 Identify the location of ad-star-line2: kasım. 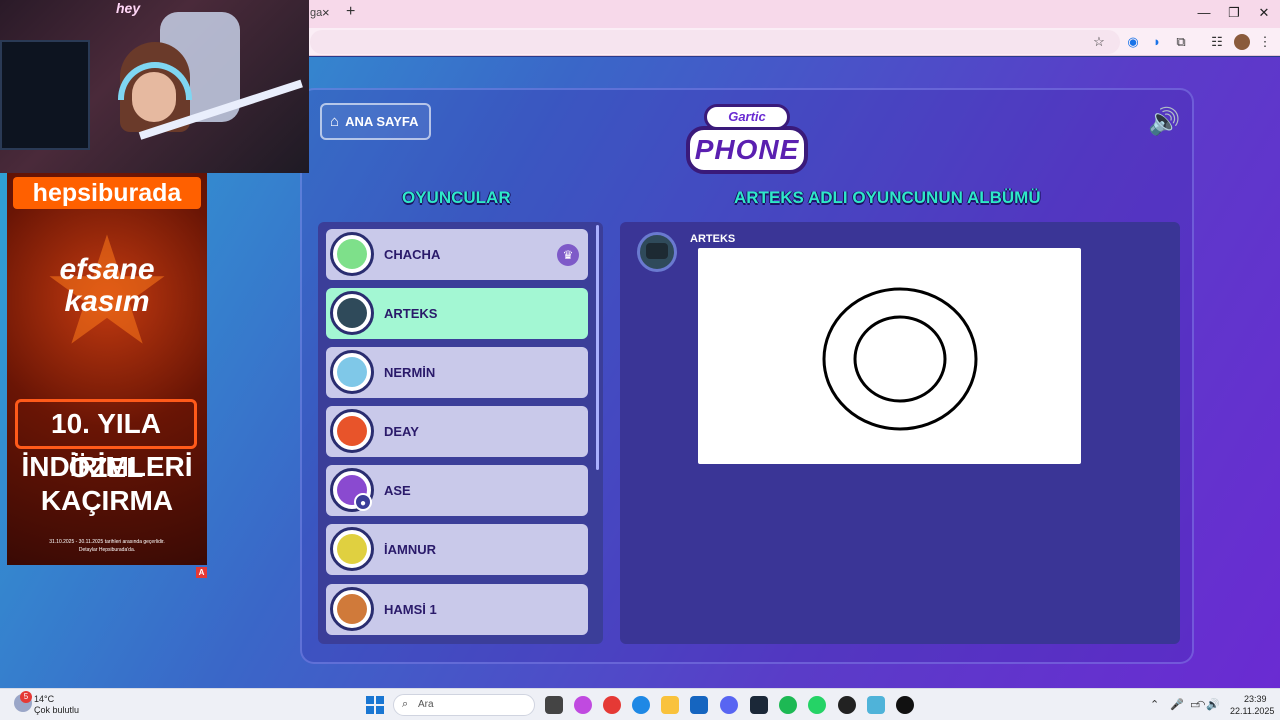
(107, 301).